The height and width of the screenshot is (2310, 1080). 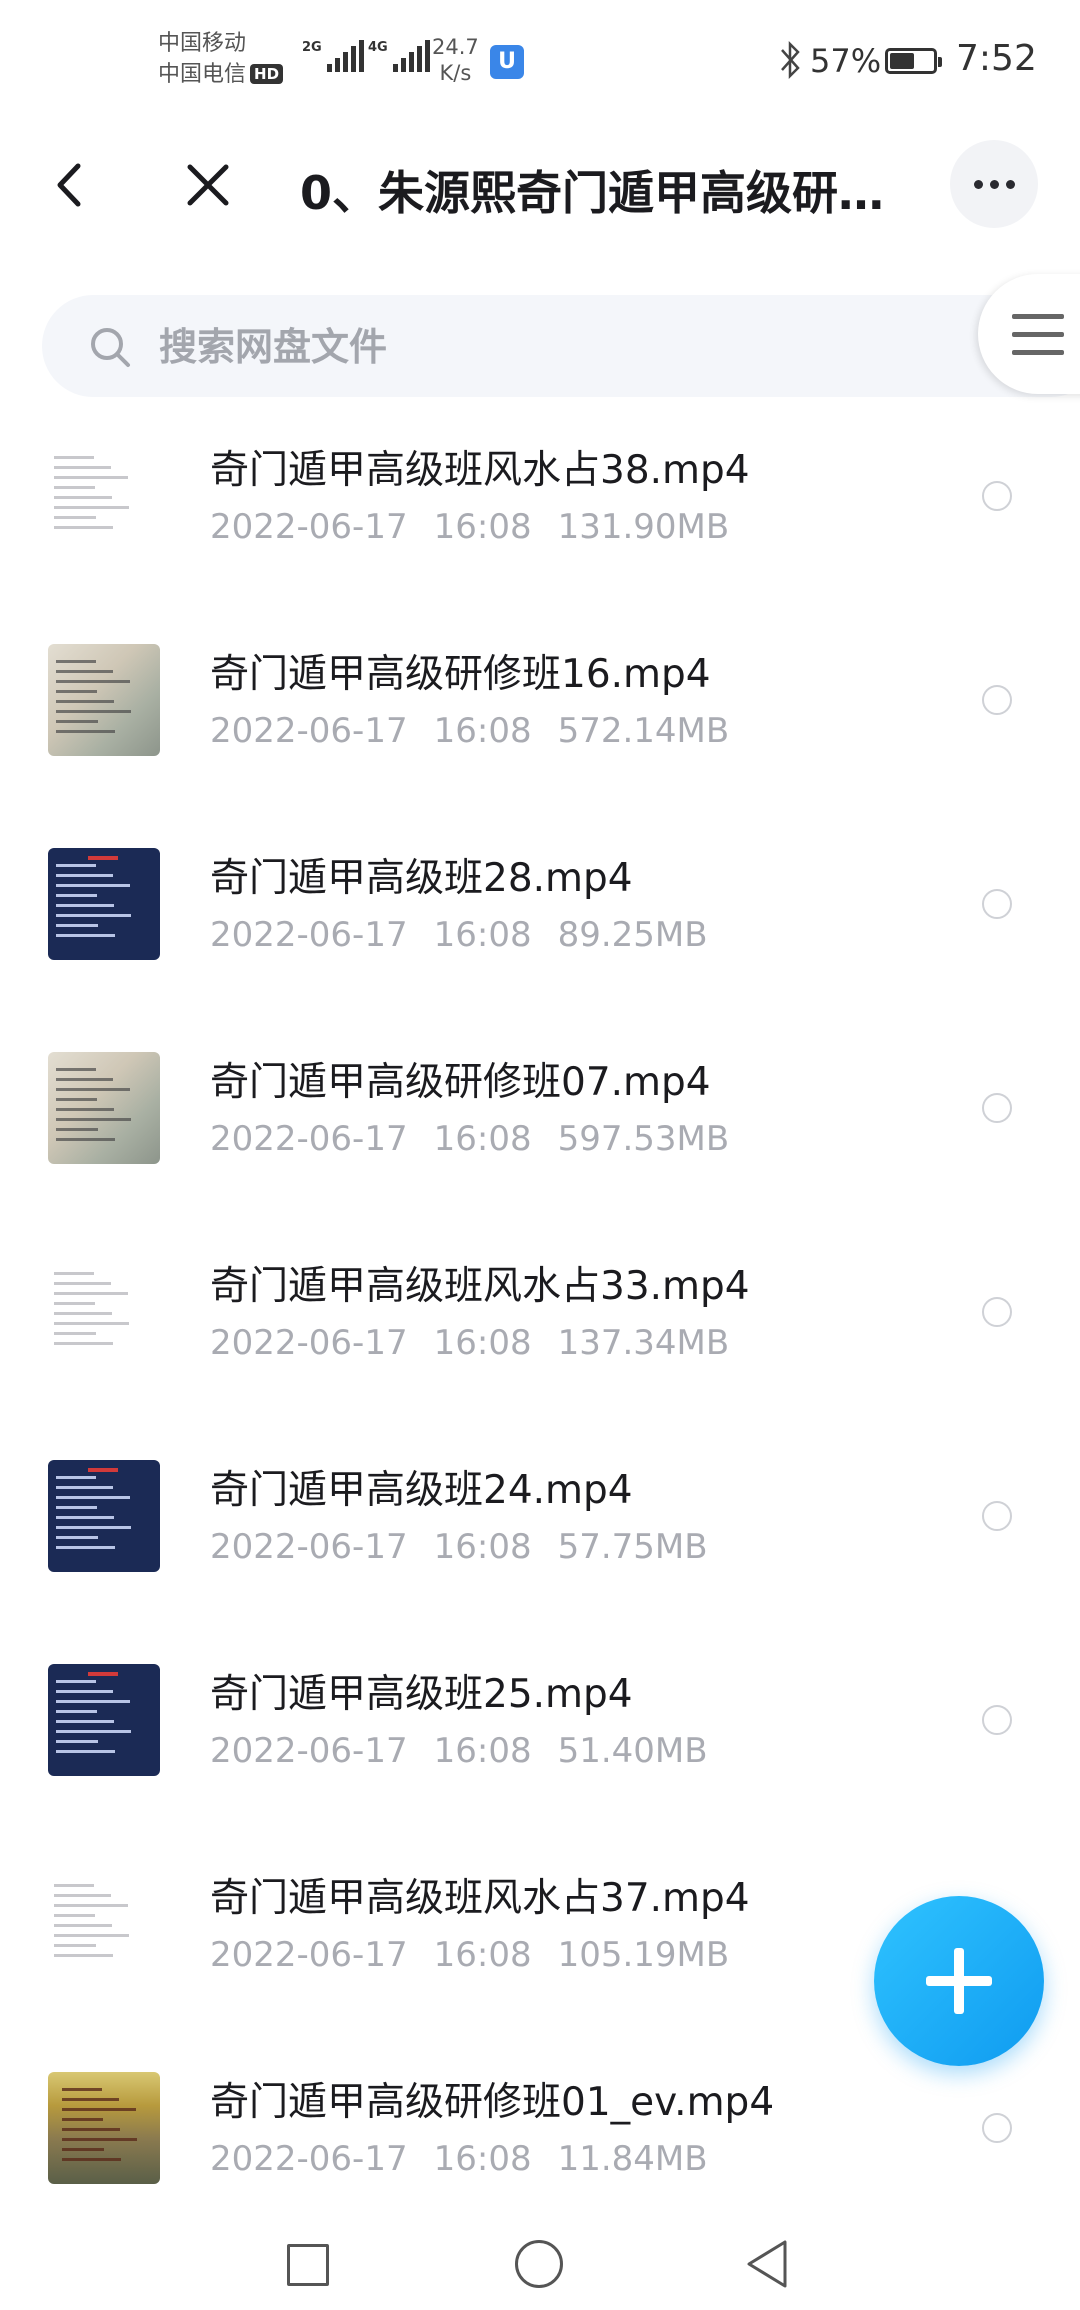 What do you see at coordinates (460, 674) in the screenshot?
I see `file-name: 奇门遁甲高级研修班16.mp4` at bounding box center [460, 674].